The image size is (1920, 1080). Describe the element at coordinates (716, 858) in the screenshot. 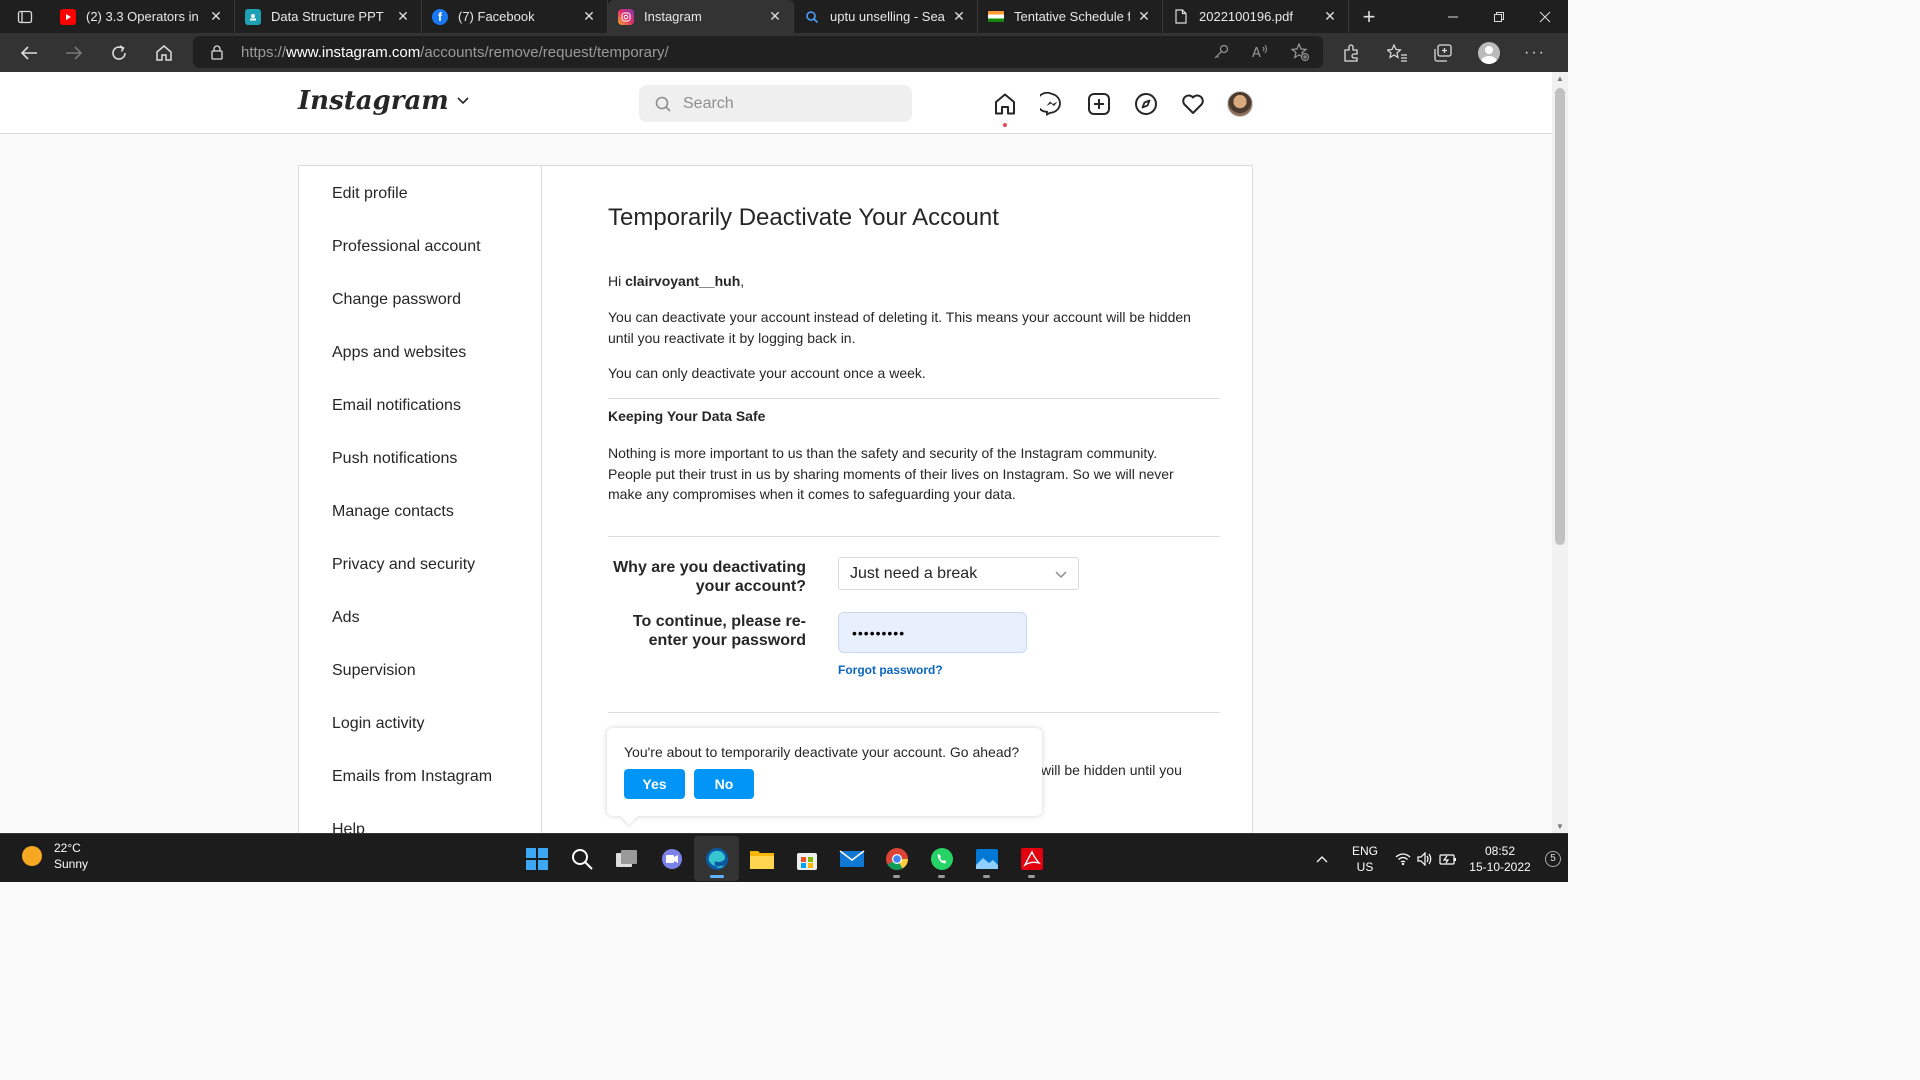

I see `edge-taskbar-button` at that location.